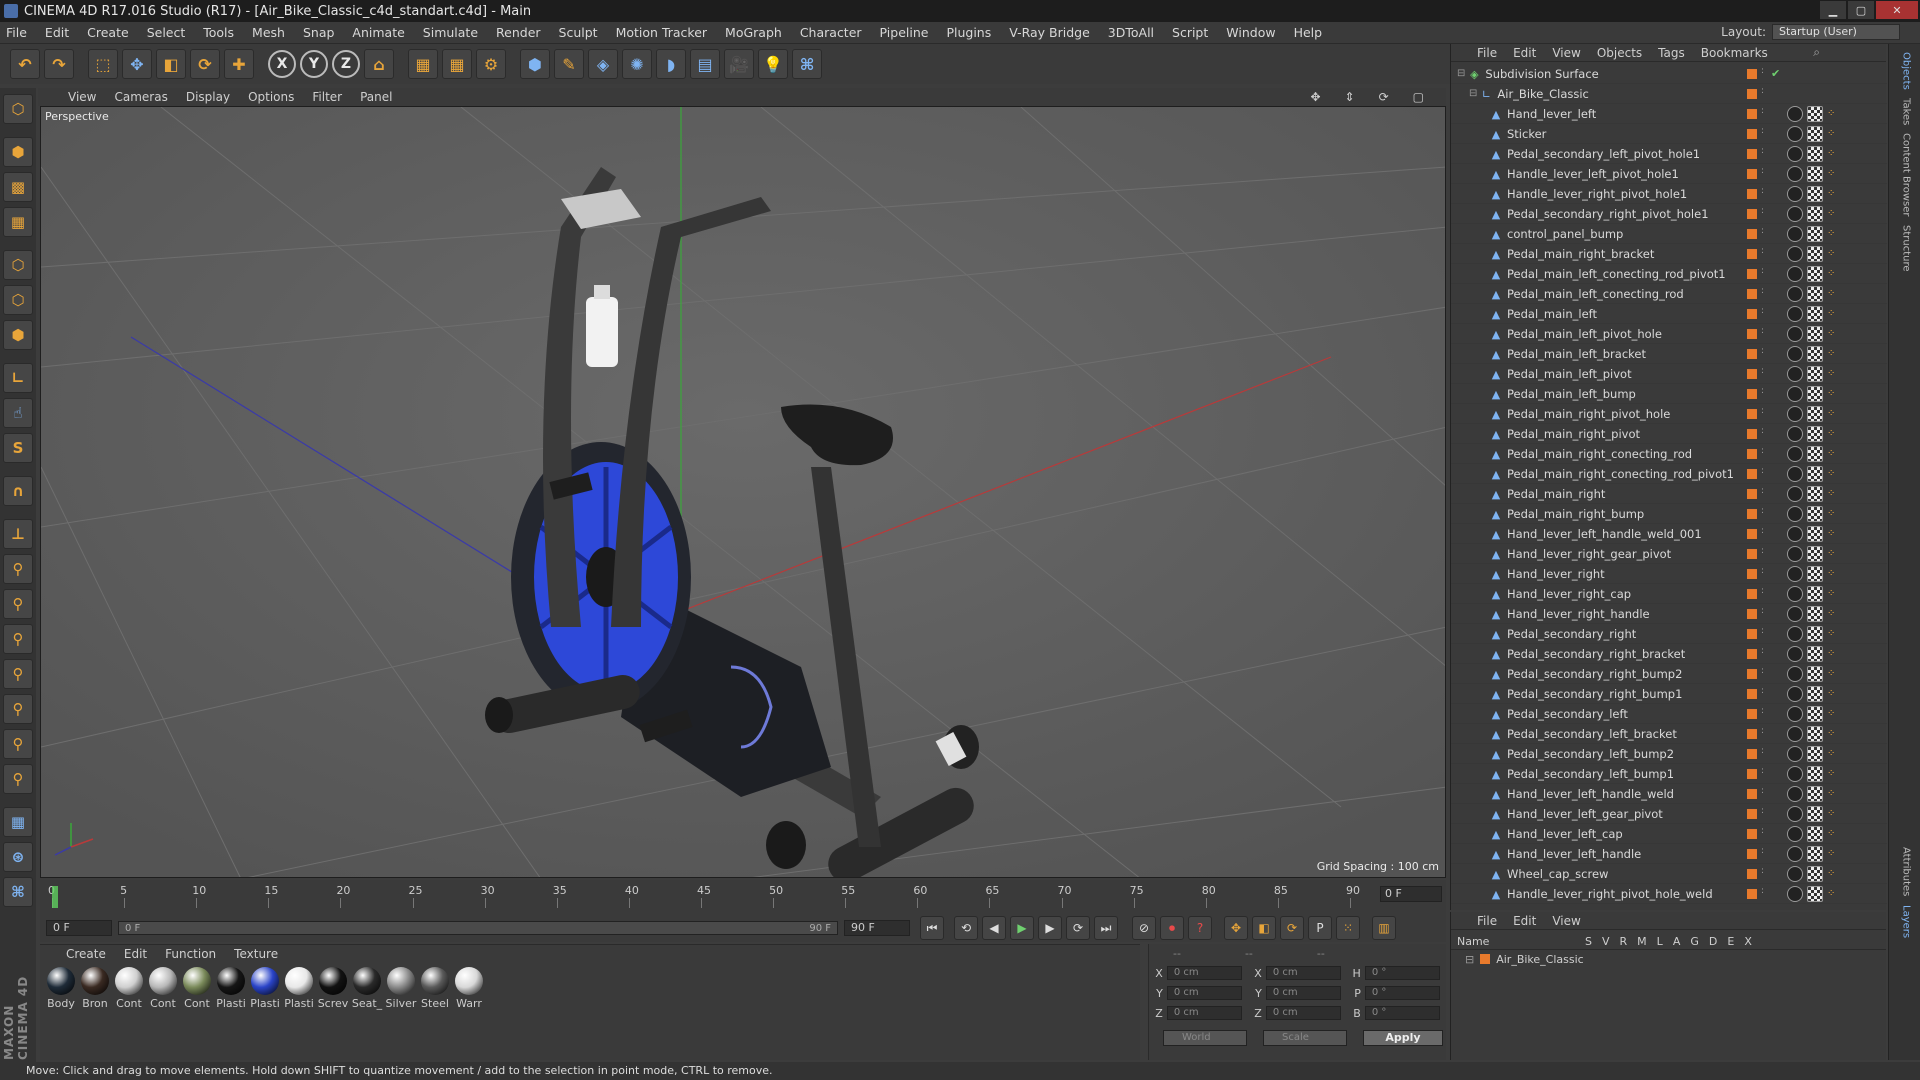 This screenshot has width=1920, height=1080. Describe the element at coordinates (877, 928) in the screenshot. I see `end-frame-field: 90 F` at that location.